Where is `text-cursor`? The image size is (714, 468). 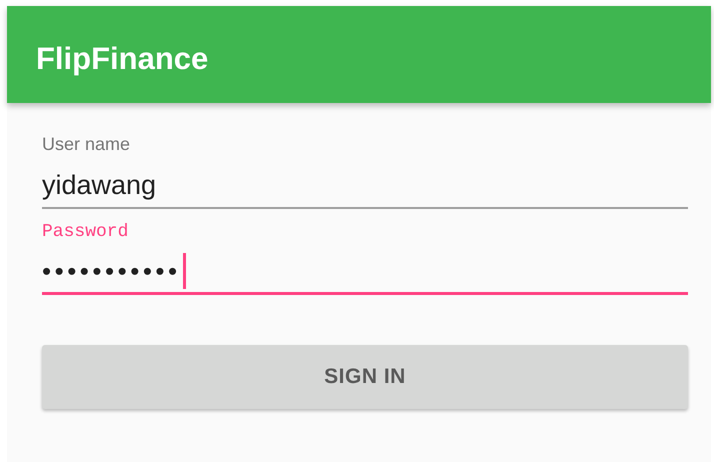
text-cursor is located at coordinates (184, 270).